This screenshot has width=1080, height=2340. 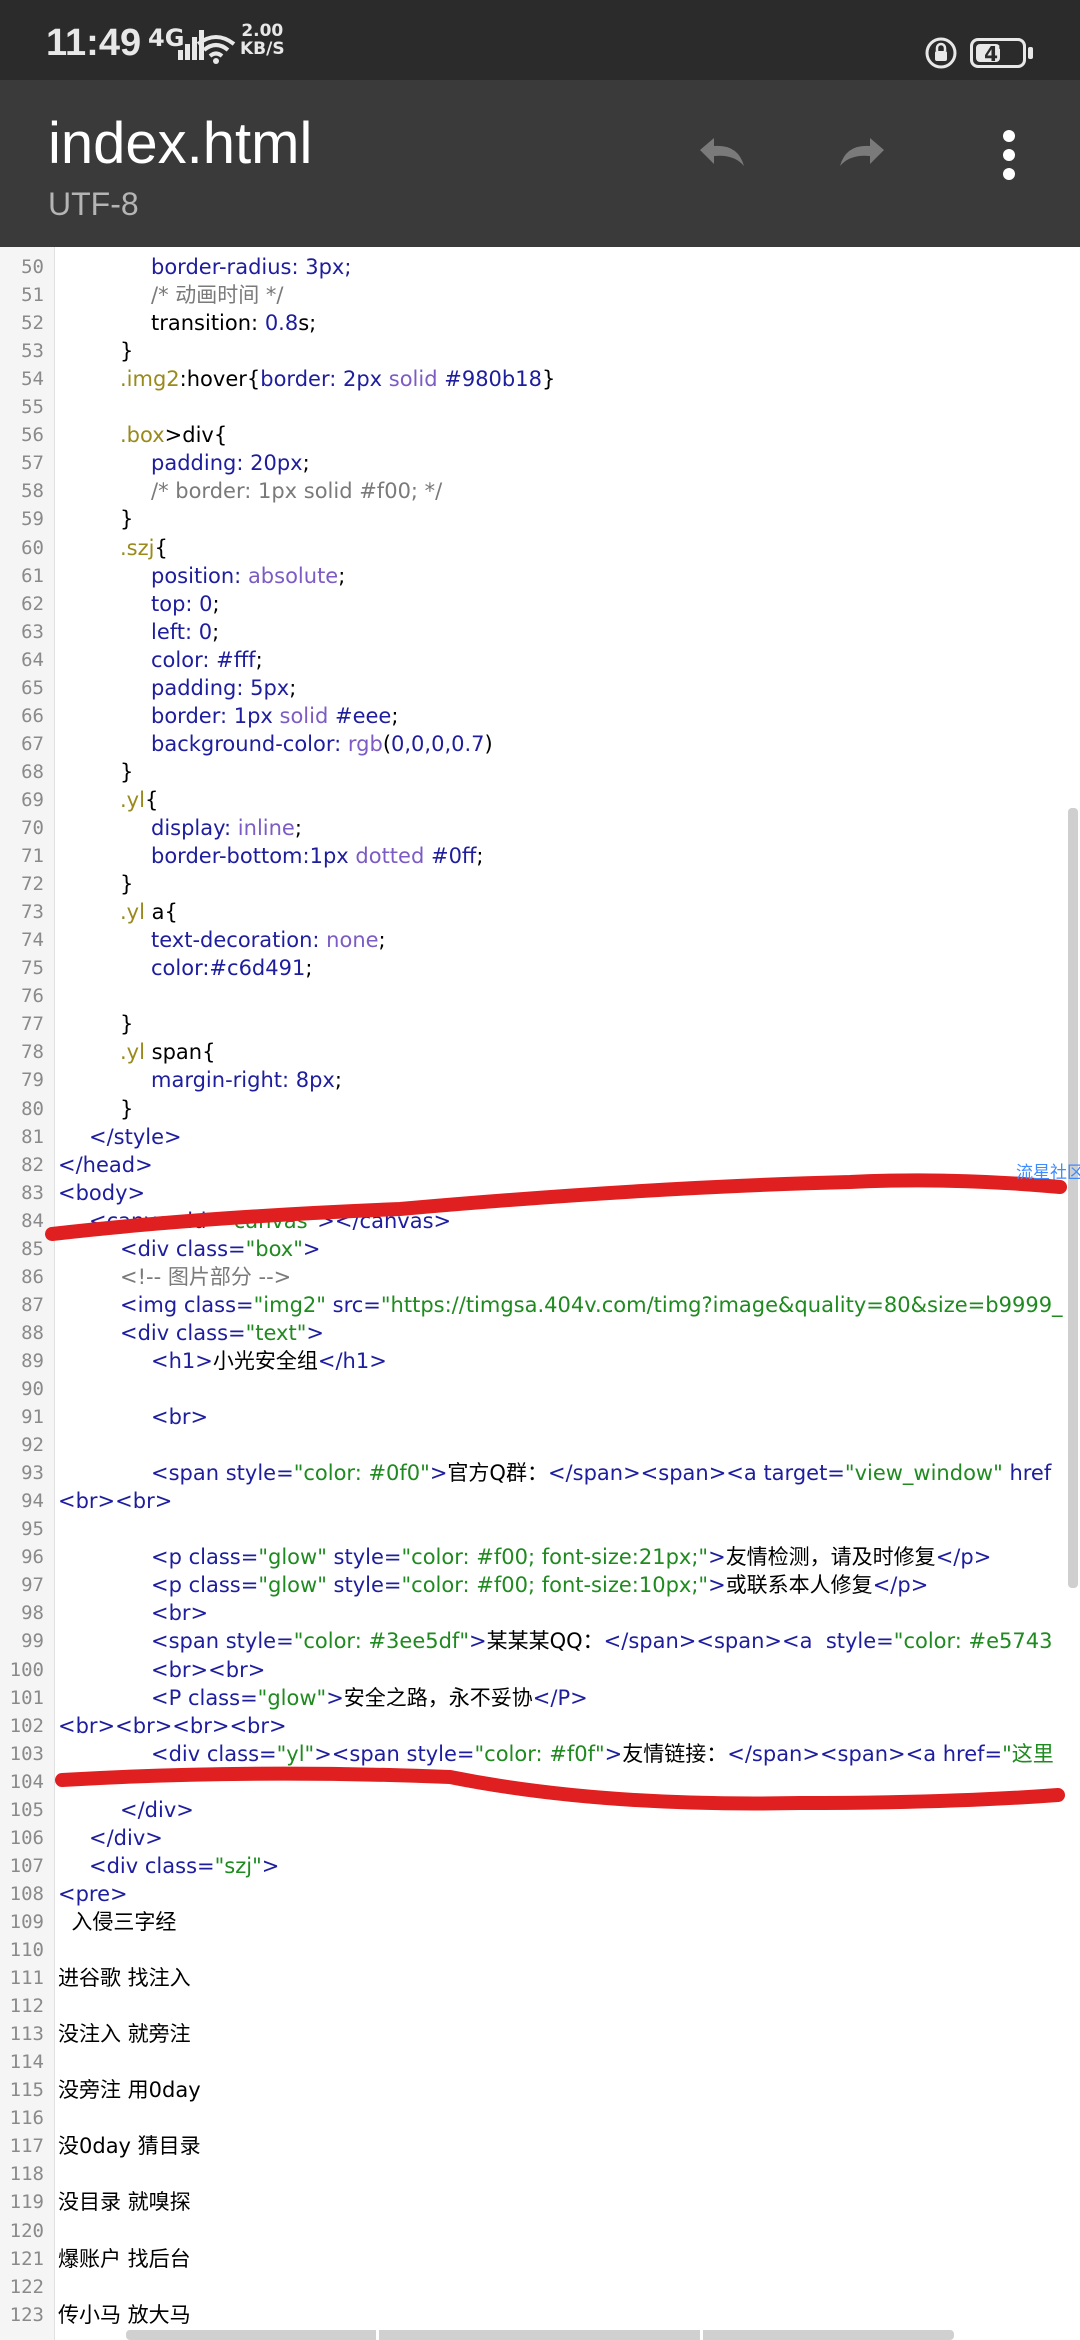 I want to click on line-number: 54, so click(x=32, y=379).